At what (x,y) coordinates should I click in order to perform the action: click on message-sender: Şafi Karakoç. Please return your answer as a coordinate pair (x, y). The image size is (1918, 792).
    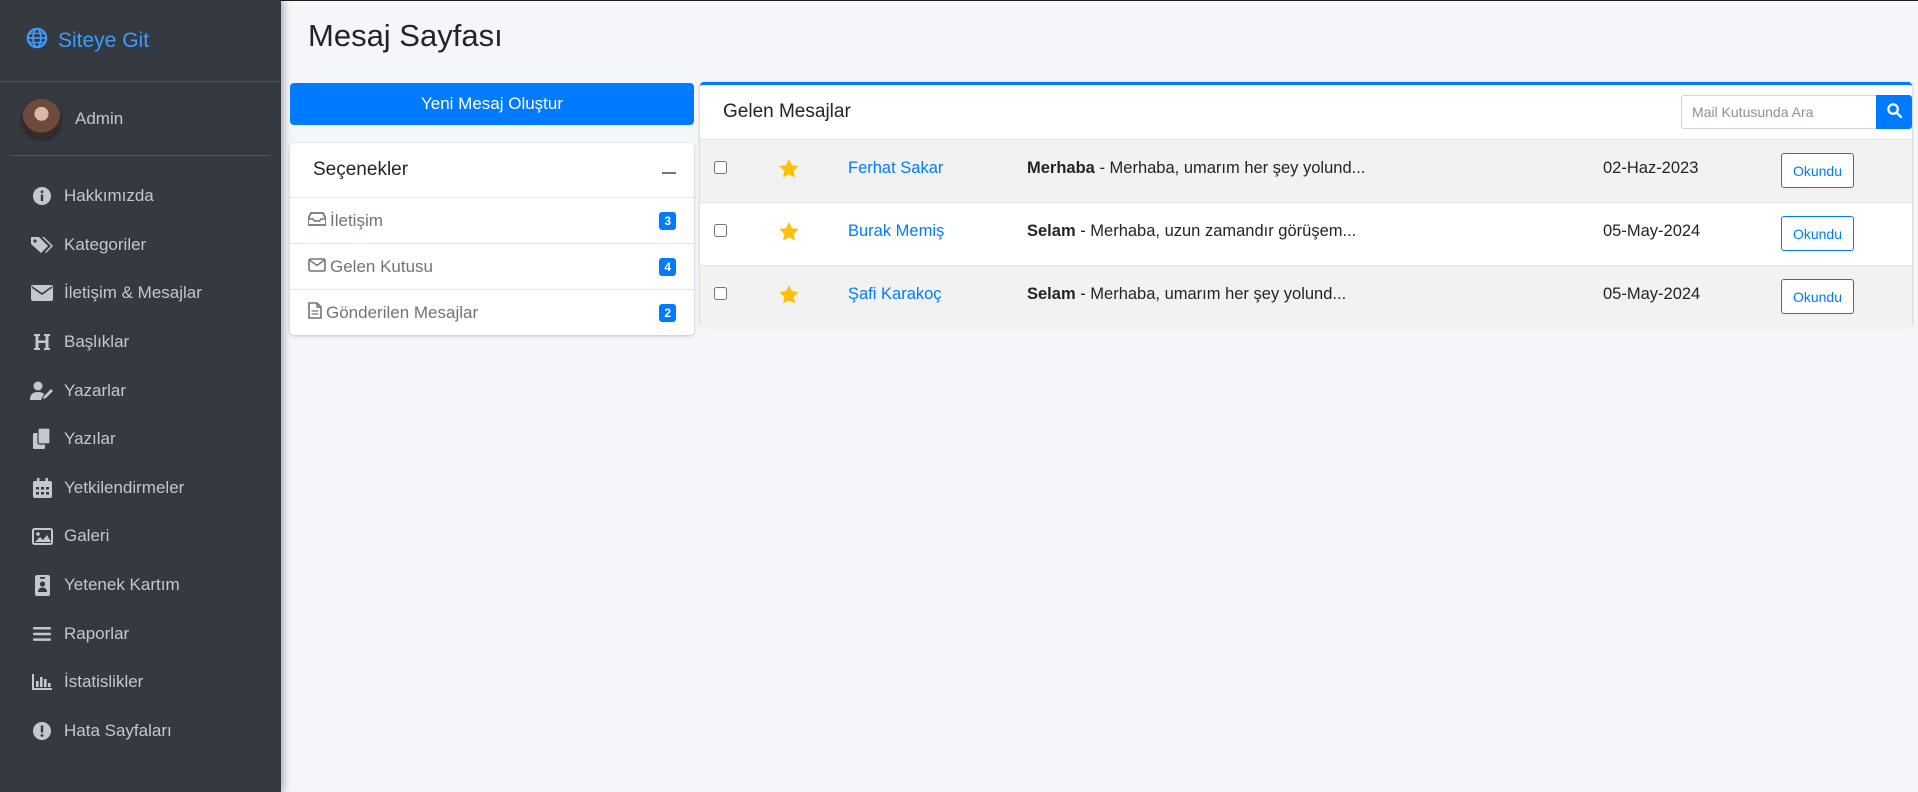
    Looking at the image, I should click on (895, 294).